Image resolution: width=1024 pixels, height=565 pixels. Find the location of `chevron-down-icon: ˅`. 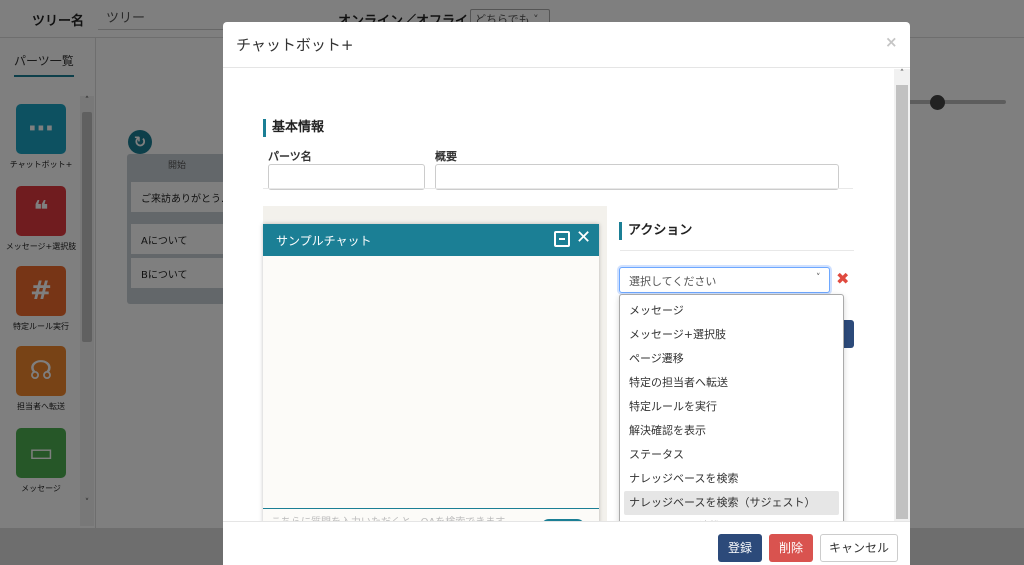

chevron-down-icon: ˅ is located at coordinates (818, 278).